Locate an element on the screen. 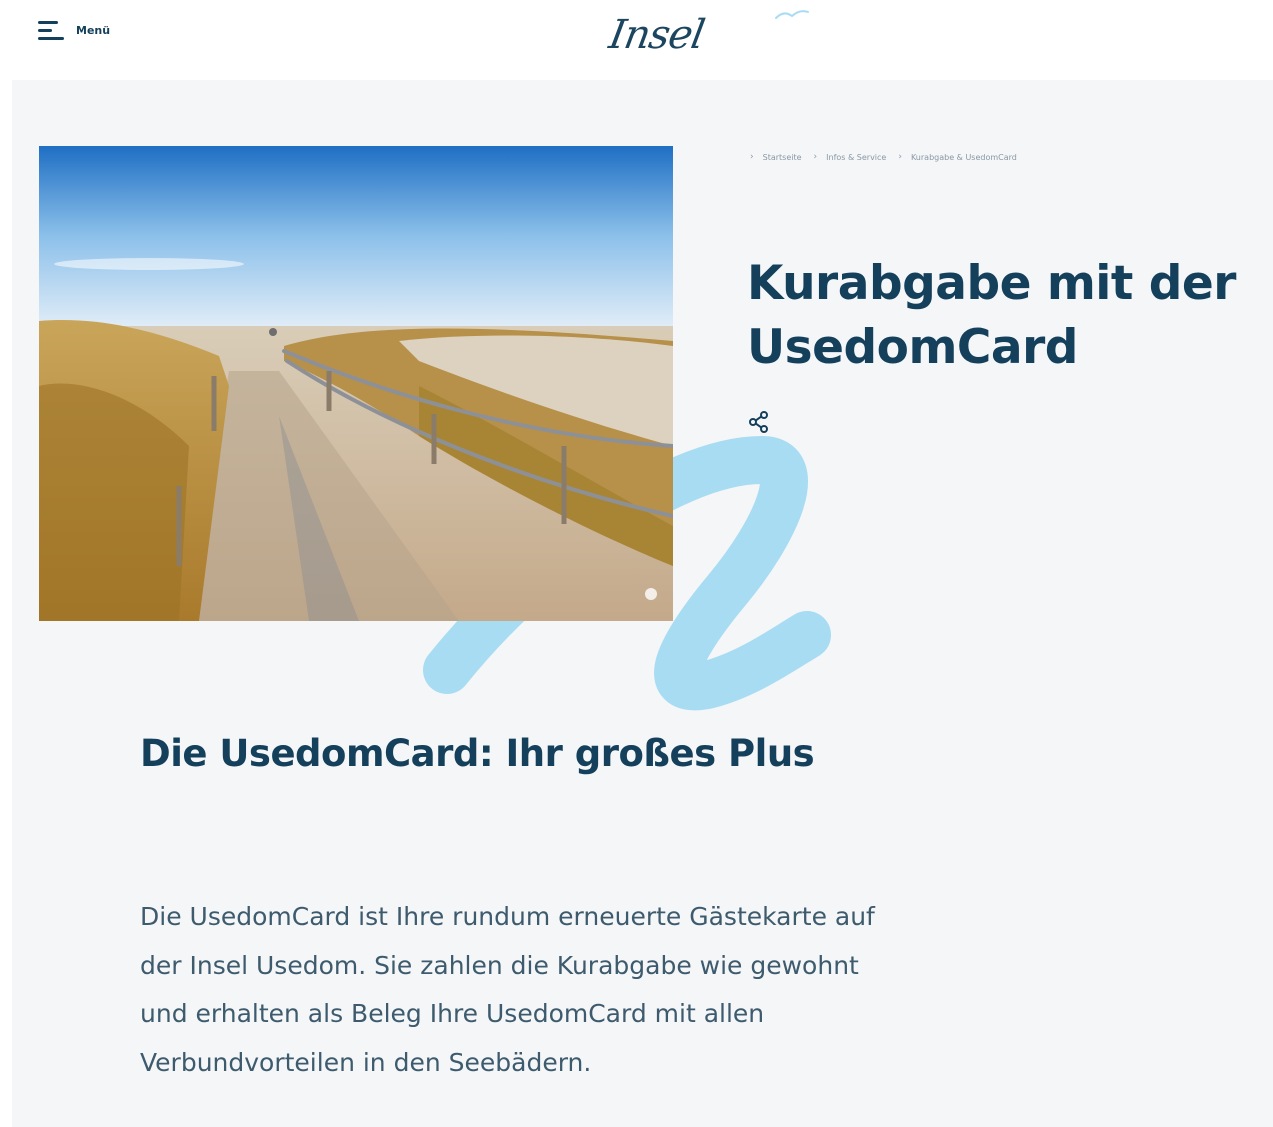 This screenshot has height=1127, width=1273. seagull-icon is located at coordinates (792, 14).